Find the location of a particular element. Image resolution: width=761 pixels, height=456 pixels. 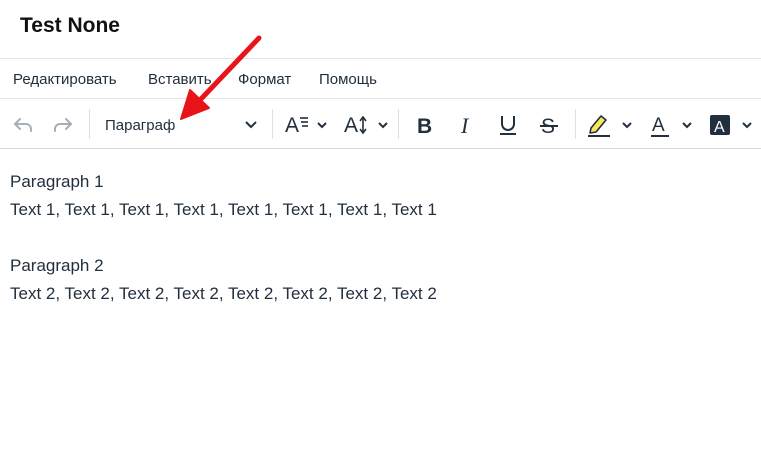

undo-button is located at coordinates (23, 125).